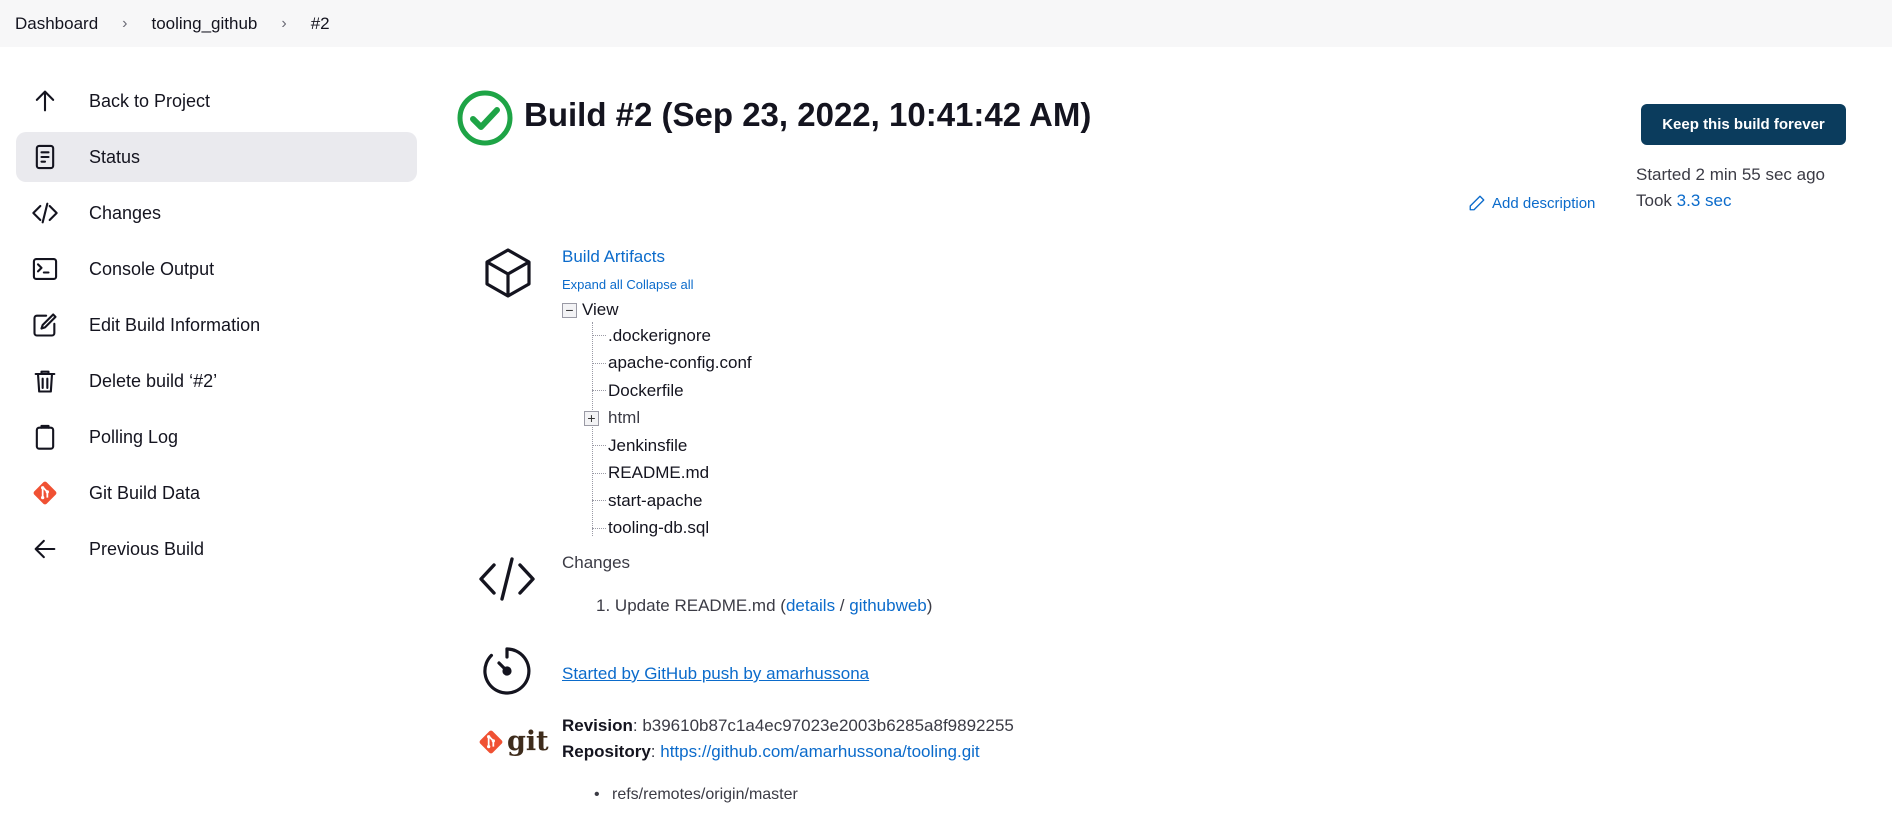 This screenshot has width=1892, height=832. Describe the element at coordinates (658, 528) in the screenshot. I see `file-link: tooling-db.sql` at that location.